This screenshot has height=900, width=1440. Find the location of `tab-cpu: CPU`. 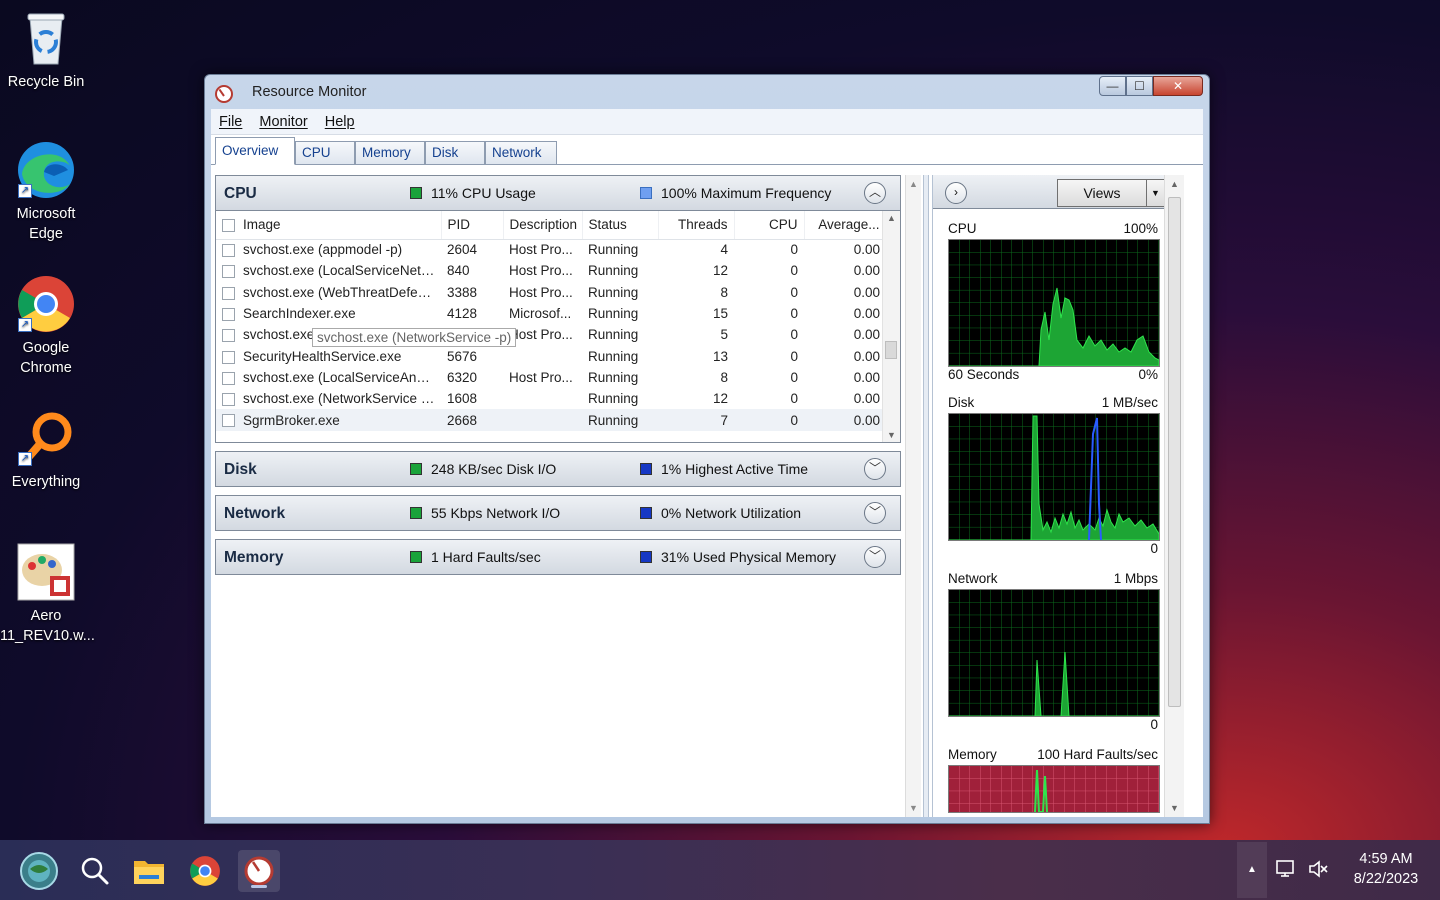

tab-cpu: CPU is located at coordinates (325, 153).